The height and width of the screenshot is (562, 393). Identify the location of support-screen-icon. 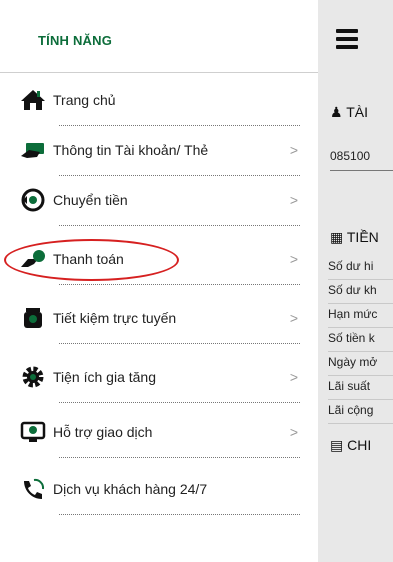
(33, 432).